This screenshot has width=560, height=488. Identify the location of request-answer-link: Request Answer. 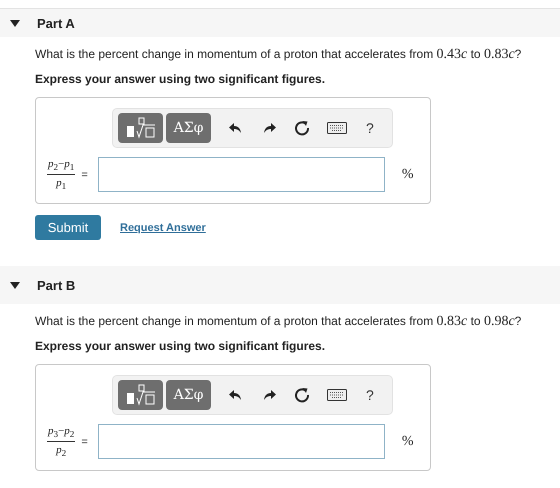
(163, 228).